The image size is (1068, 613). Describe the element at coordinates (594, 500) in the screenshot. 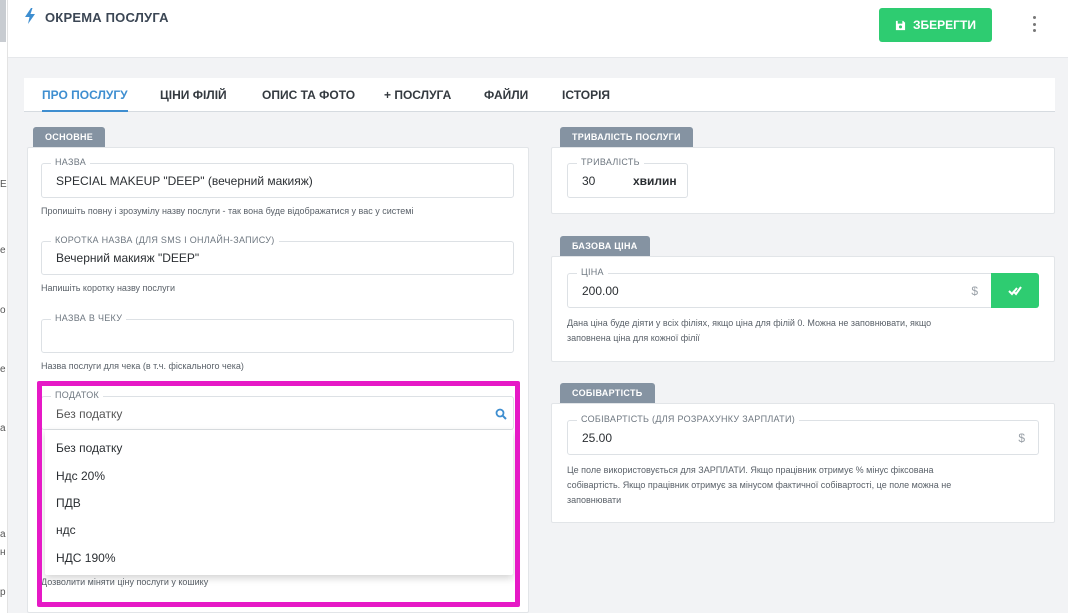

I see `cost-hint-line: заповнювати` at that location.